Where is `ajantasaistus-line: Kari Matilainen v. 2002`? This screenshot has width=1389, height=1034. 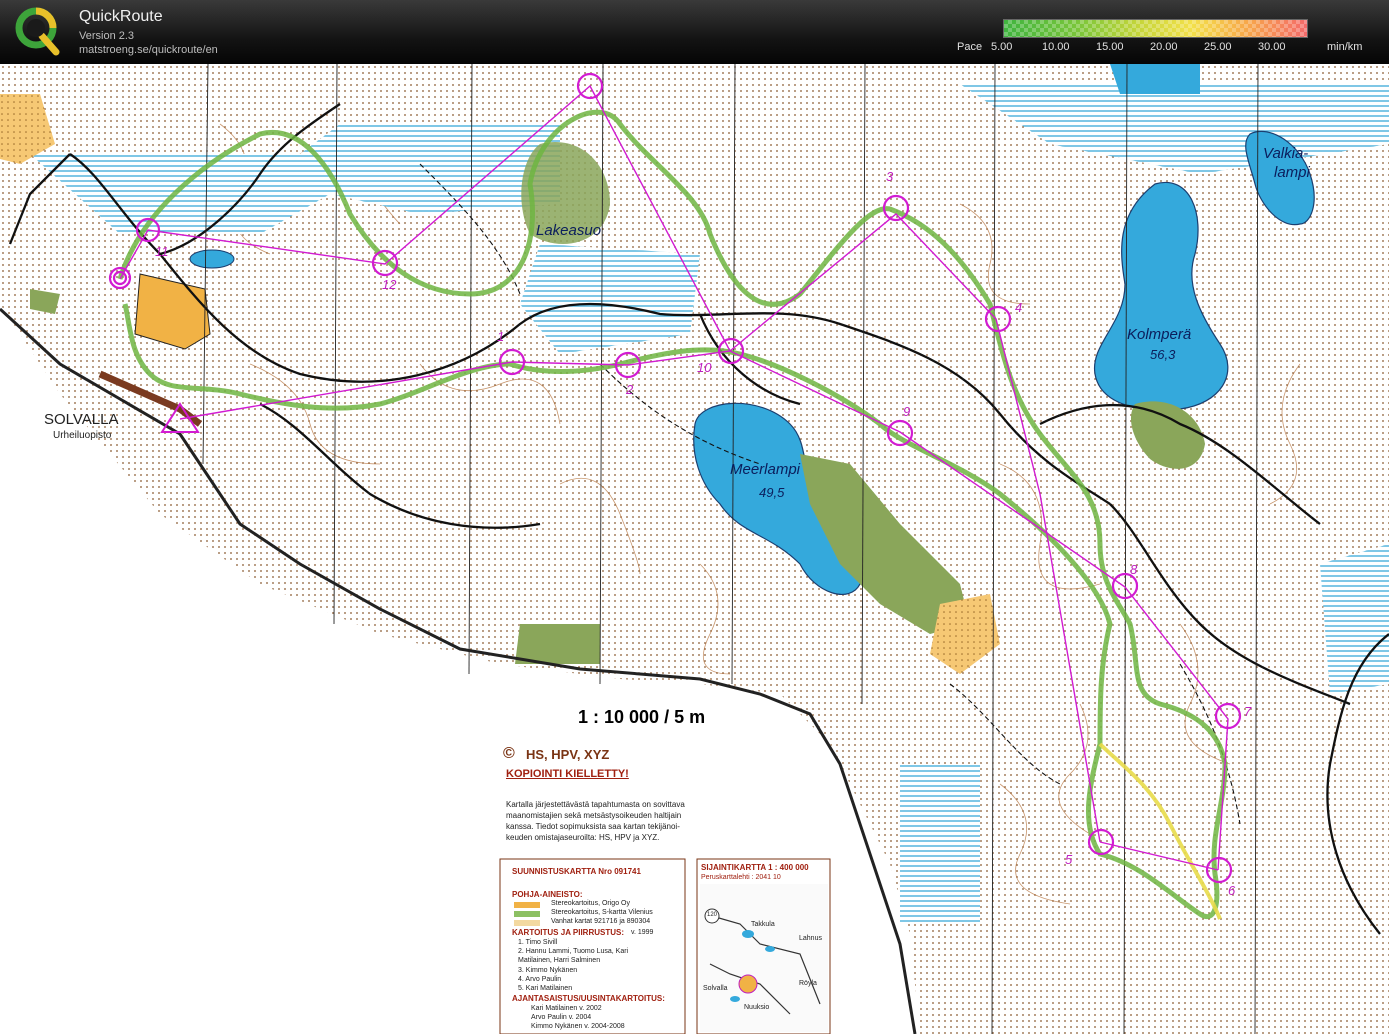
ajantasaistus-line: Kari Matilainen v. 2002 is located at coordinates (566, 1008).